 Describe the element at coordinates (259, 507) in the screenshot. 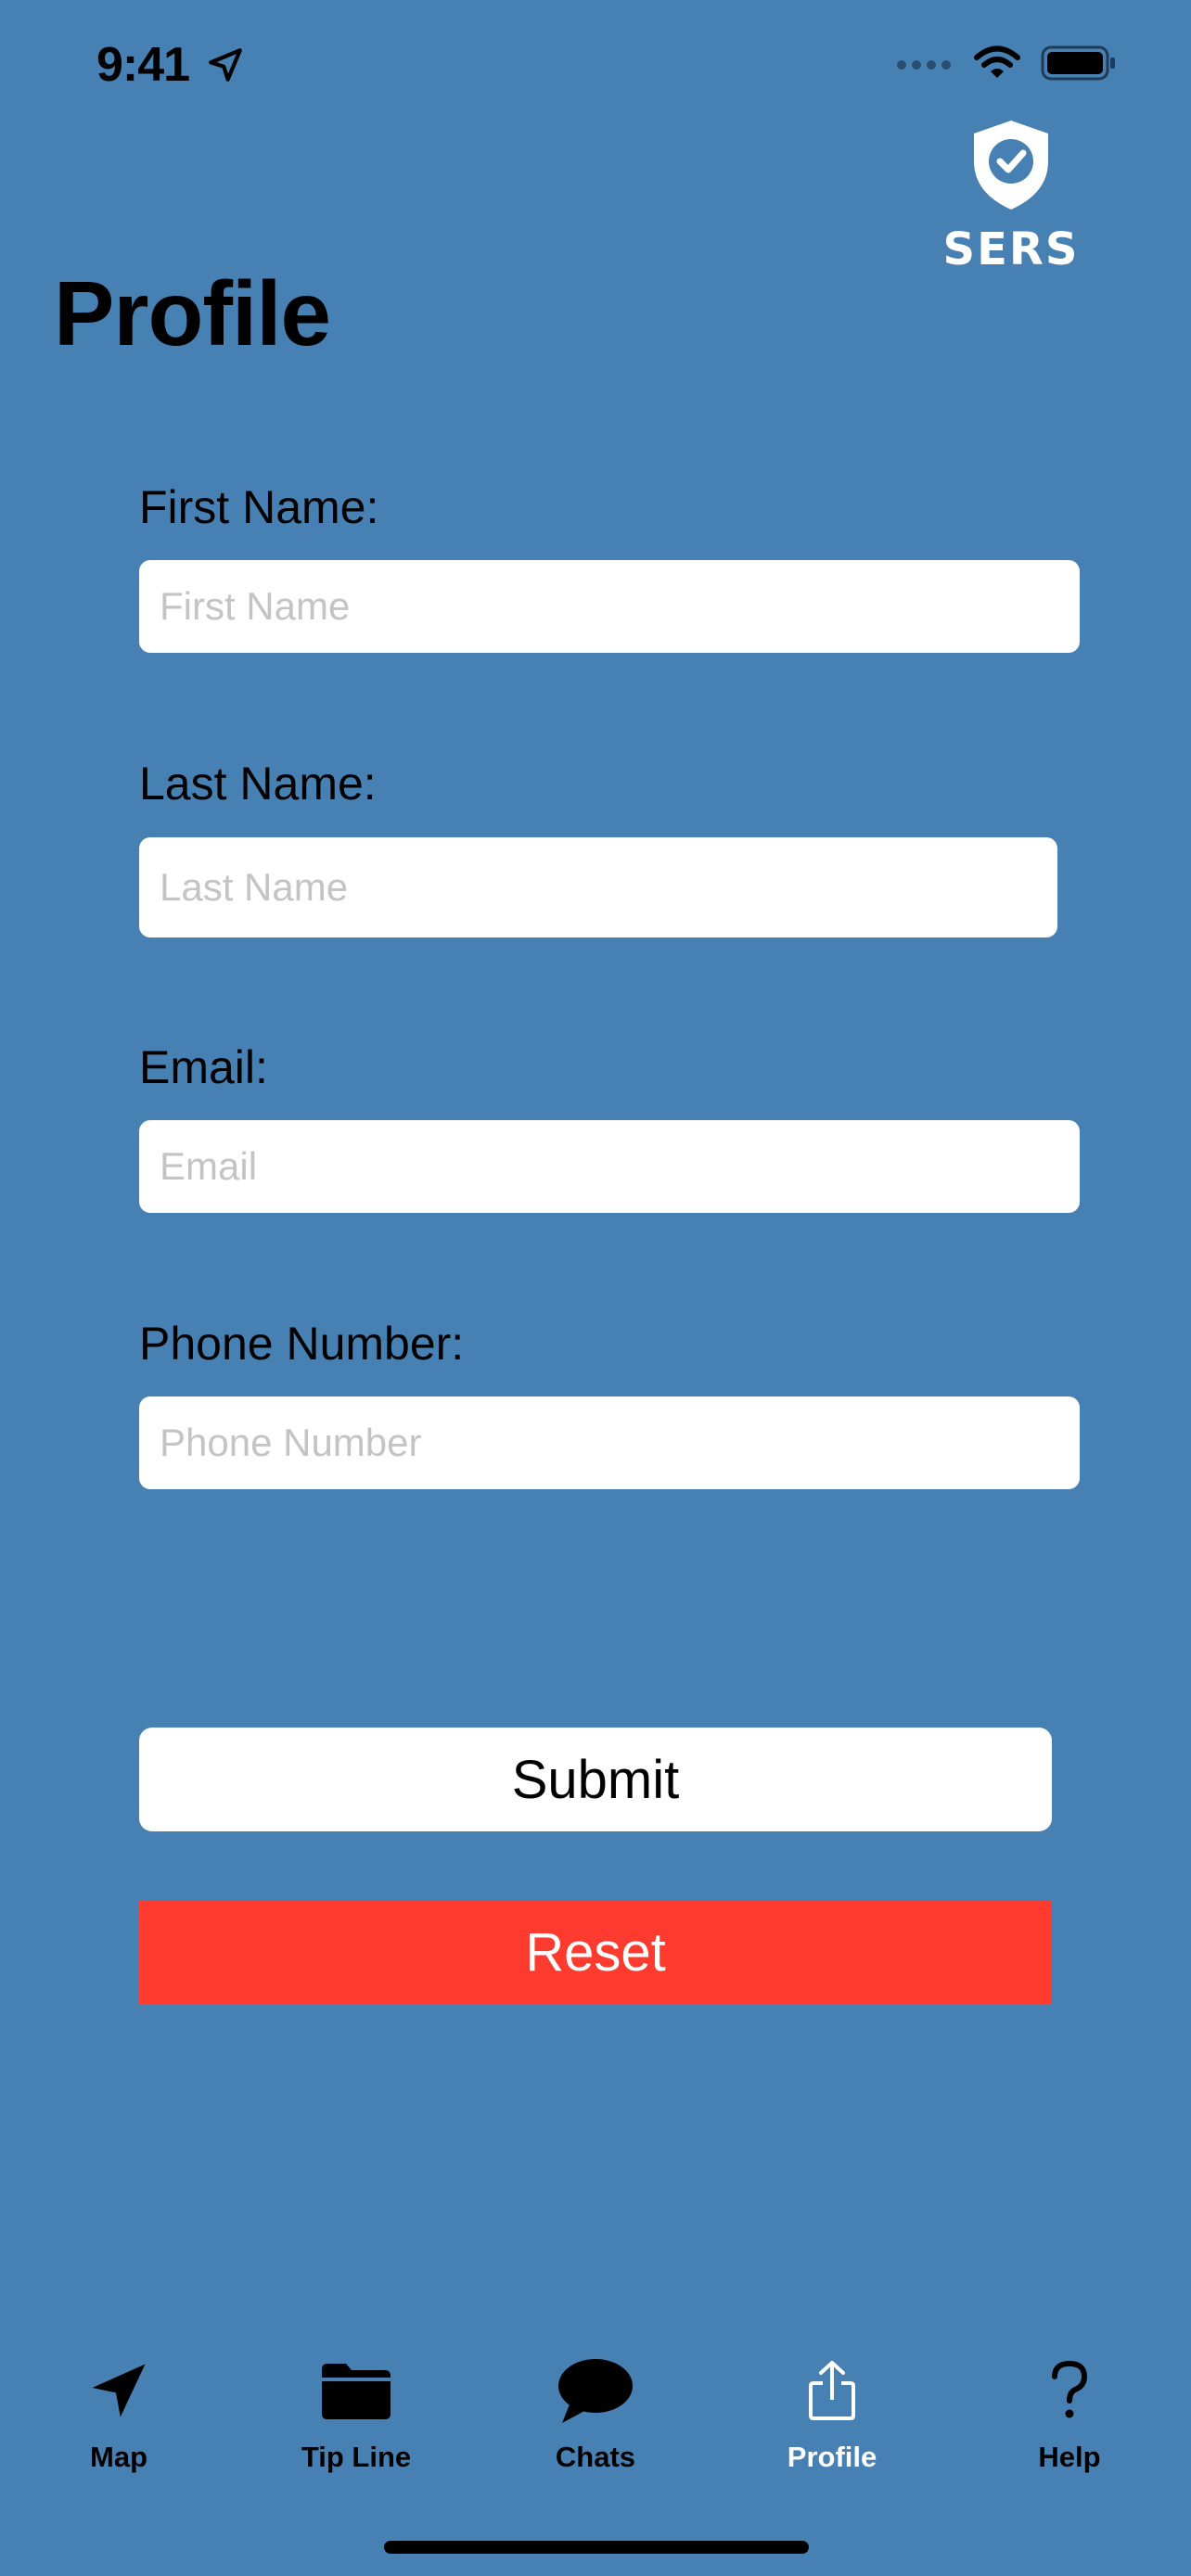

I see `first-name-label: First Name:` at that location.